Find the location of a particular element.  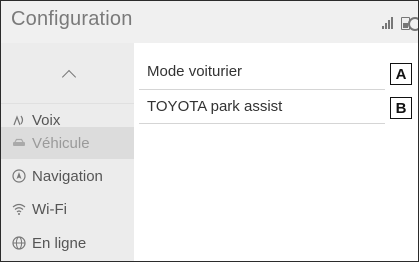

sidebar-item-label: Navigation is located at coordinates (67, 176).